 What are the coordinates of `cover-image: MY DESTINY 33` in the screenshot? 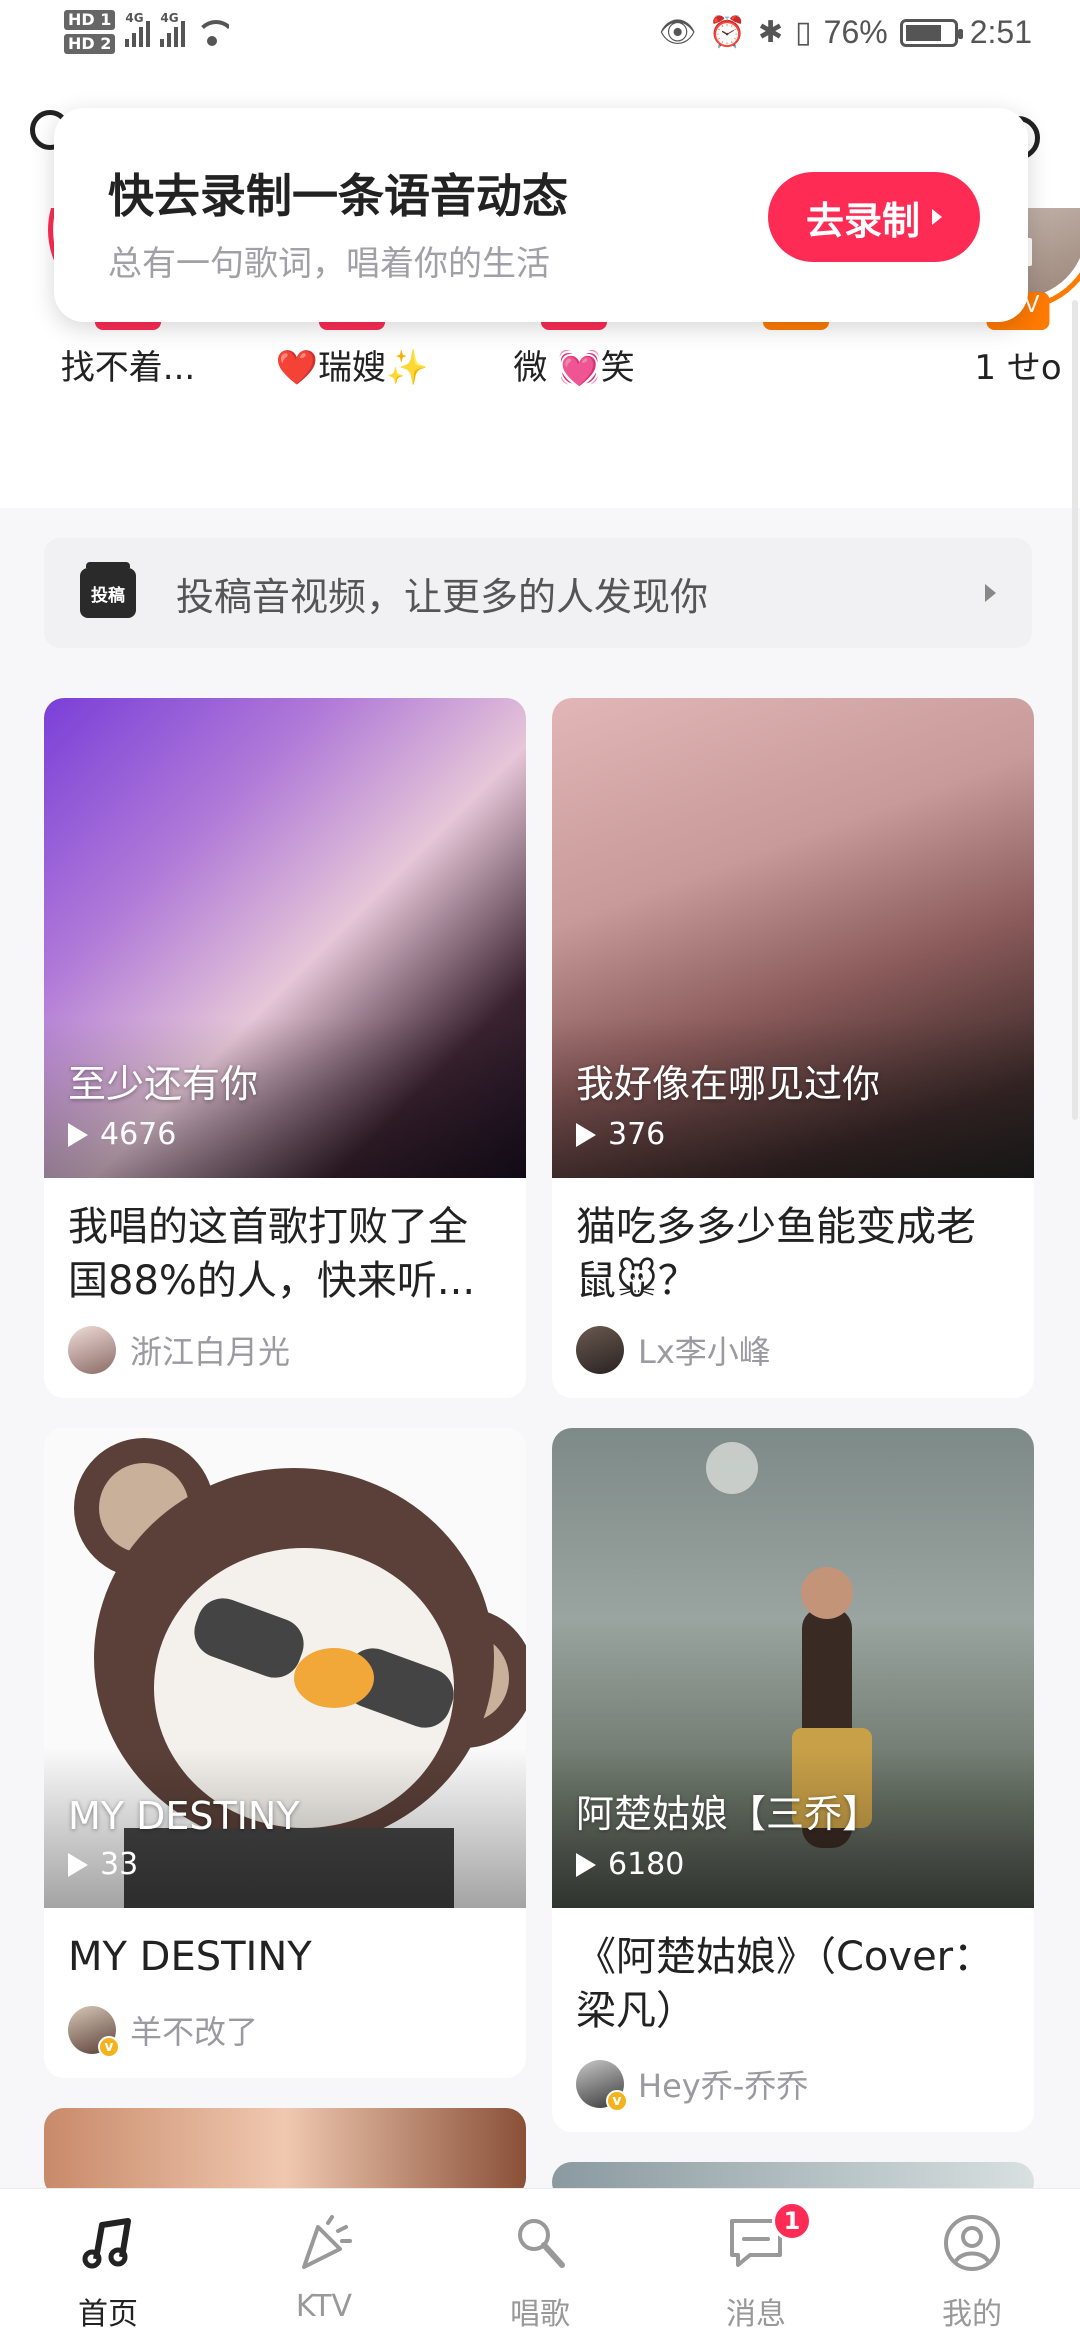 It's located at (285, 1668).